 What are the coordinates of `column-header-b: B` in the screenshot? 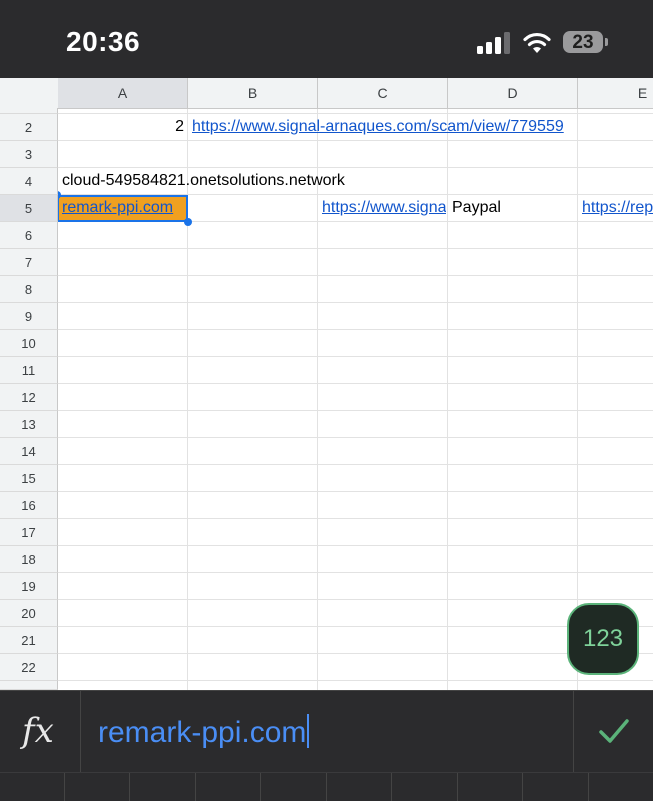 It's located at (253, 93).